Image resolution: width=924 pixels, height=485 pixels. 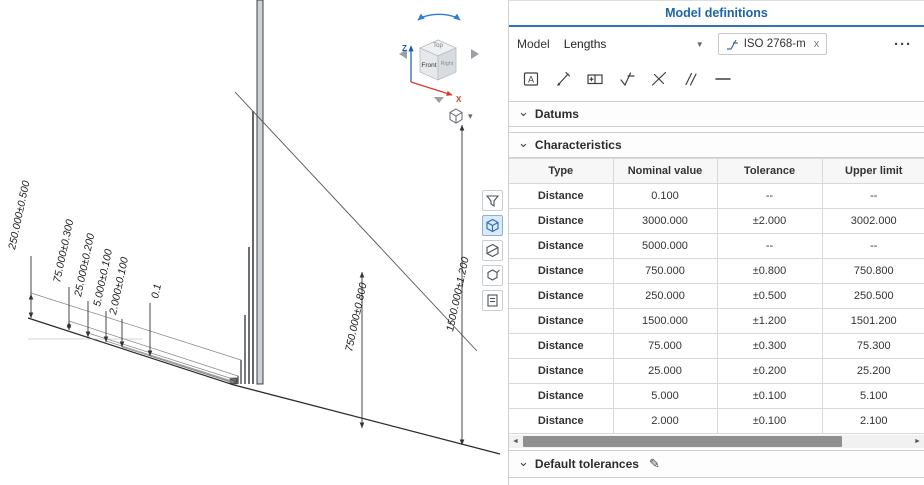 What do you see at coordinates (404, 48) in the screenshot?
I see `z-axis-label: Z` at bounding box center [404, 48].